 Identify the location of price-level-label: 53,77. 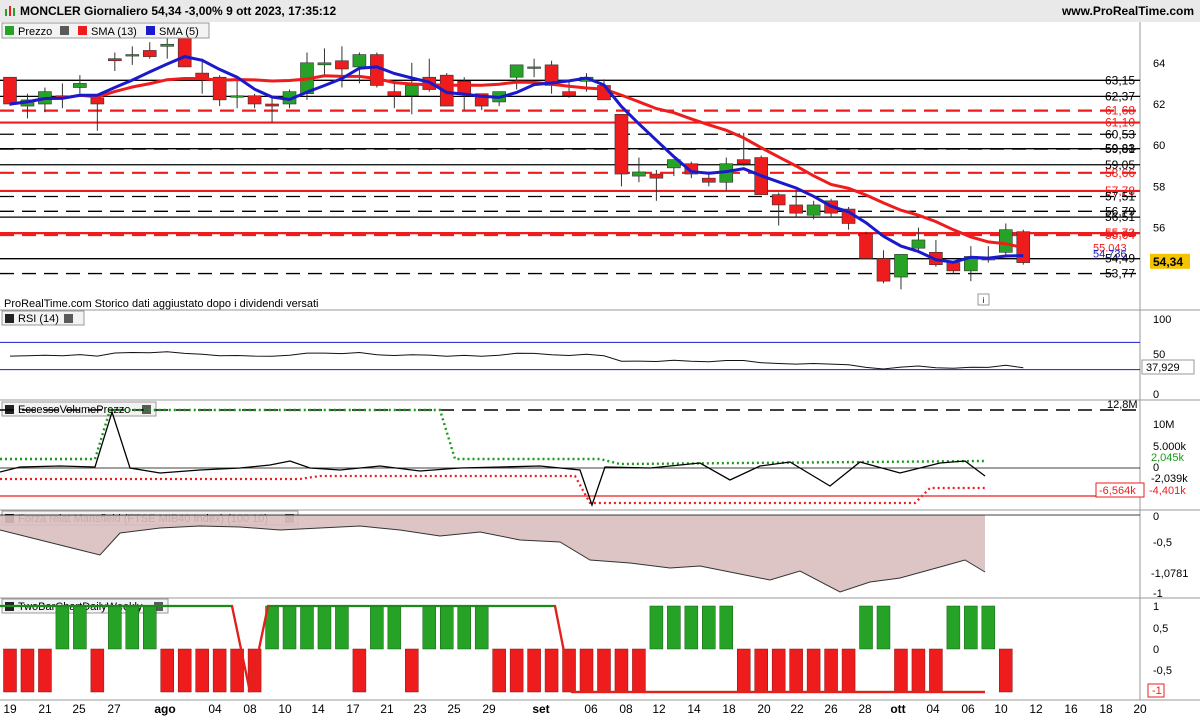
(1120, 274).